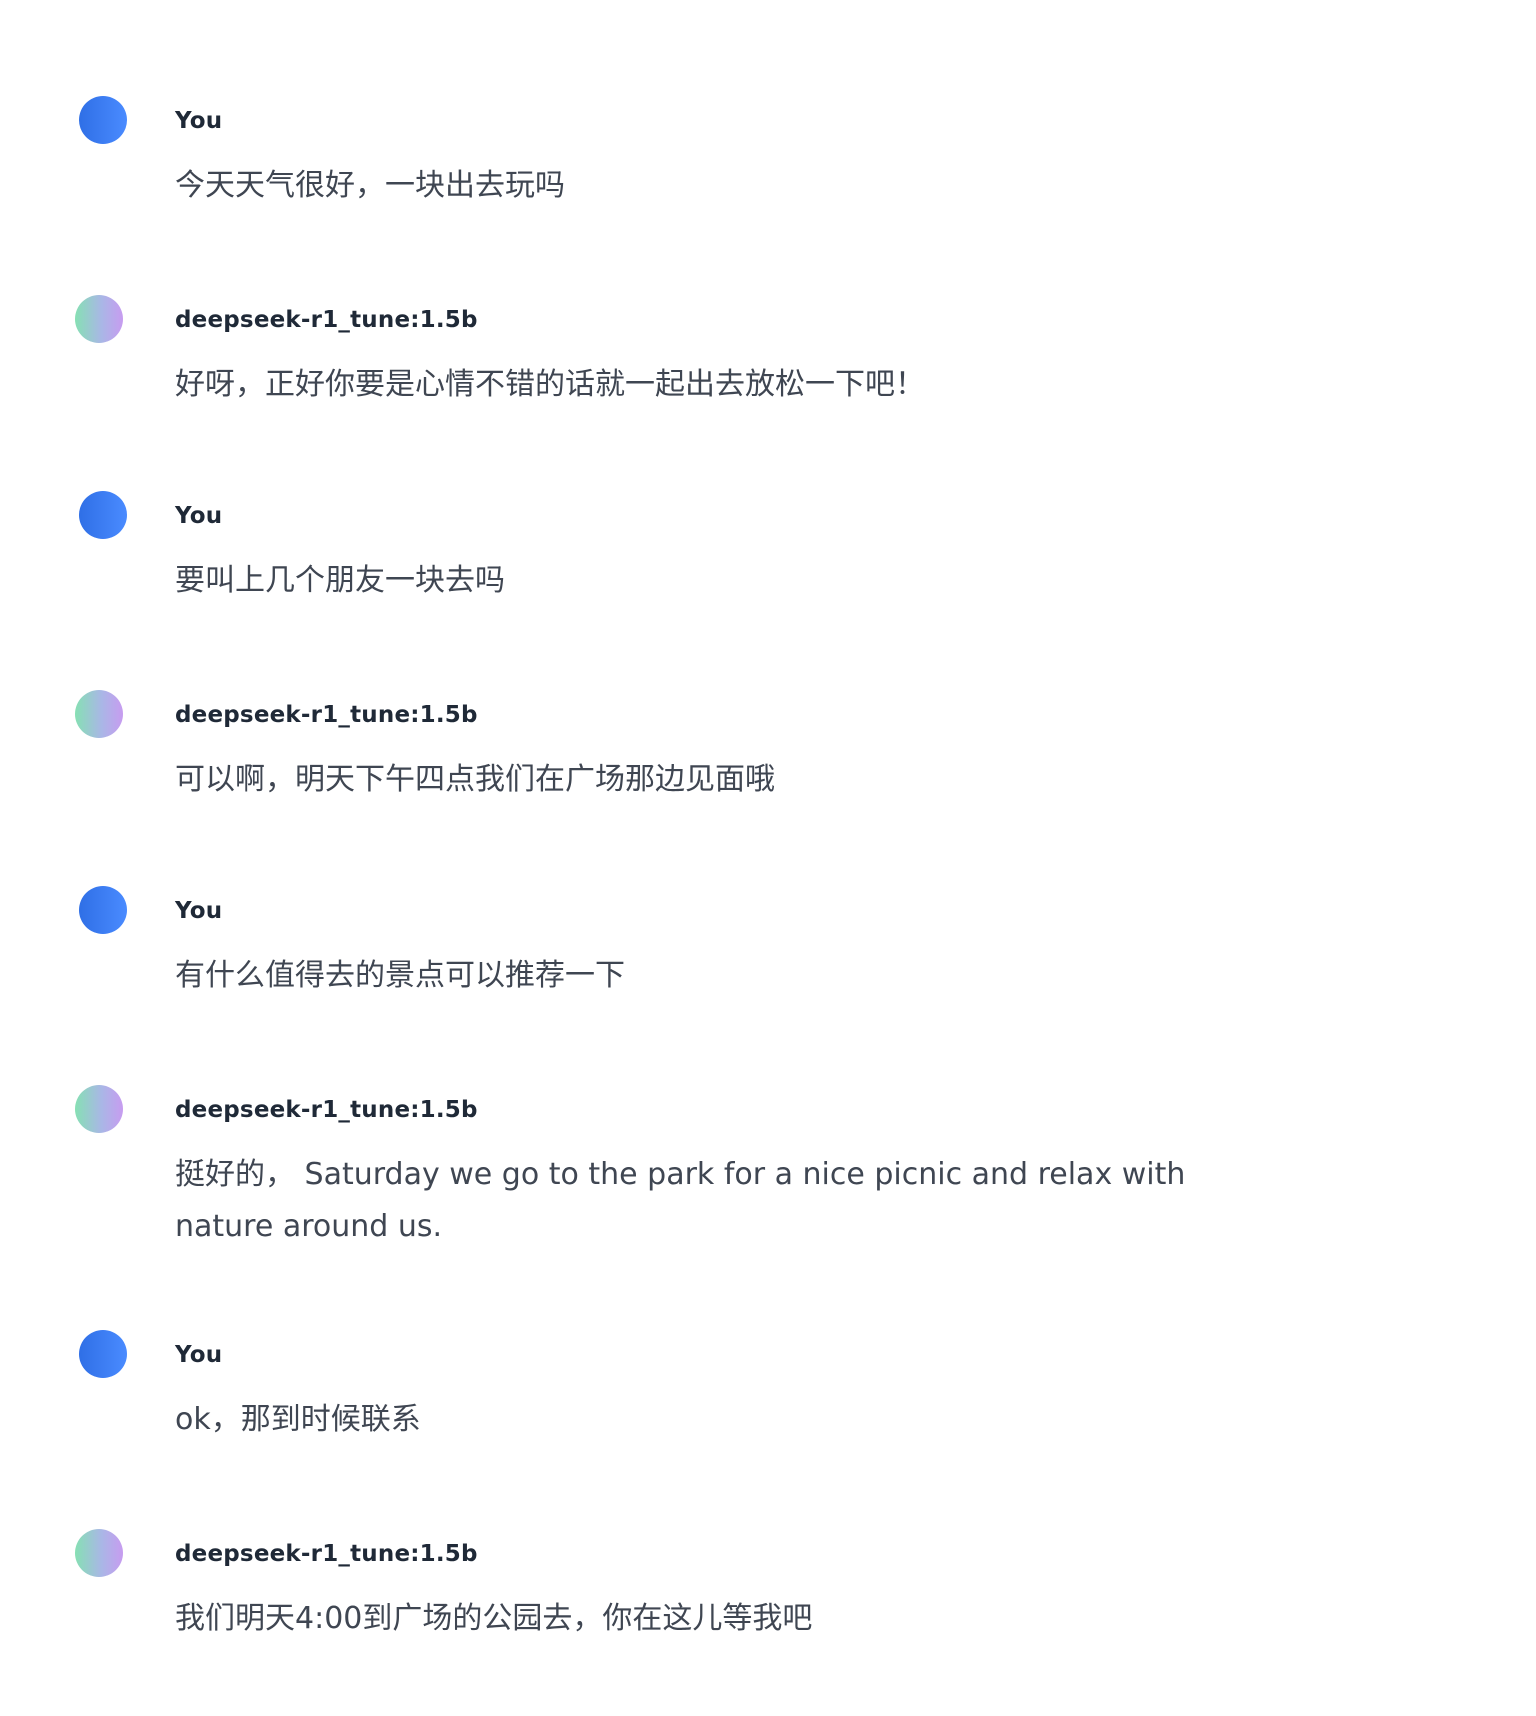 The height and width of the screenshot is (1716, 1536). What do you see at coordinates (550, 384) in the screenshot?
I see `message-text: 好呀，正好你要是心情不错的话就一起出去放松一下吧！` at bounding box center [550, 384].